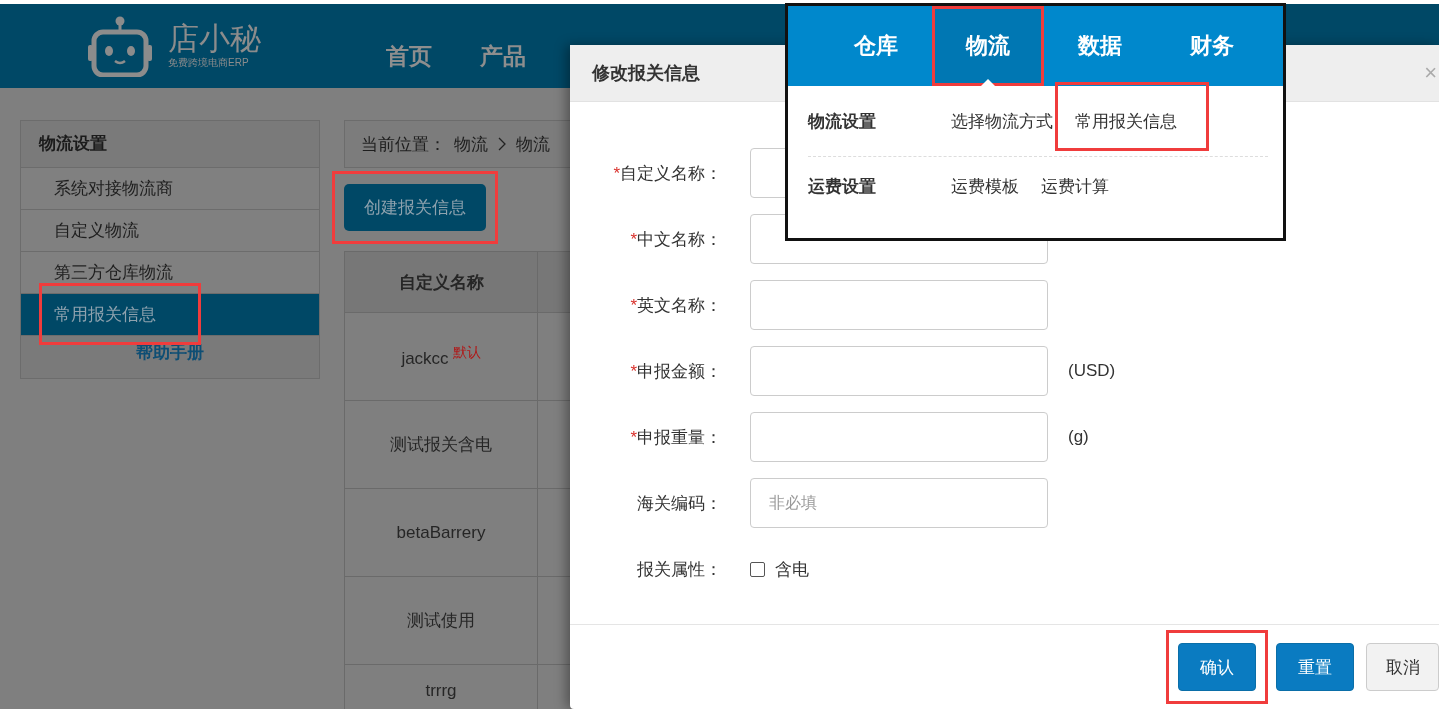 The width and height of the screenshot is (1439, 709). I want to click on input-field: 非必填, so click(899, 503).